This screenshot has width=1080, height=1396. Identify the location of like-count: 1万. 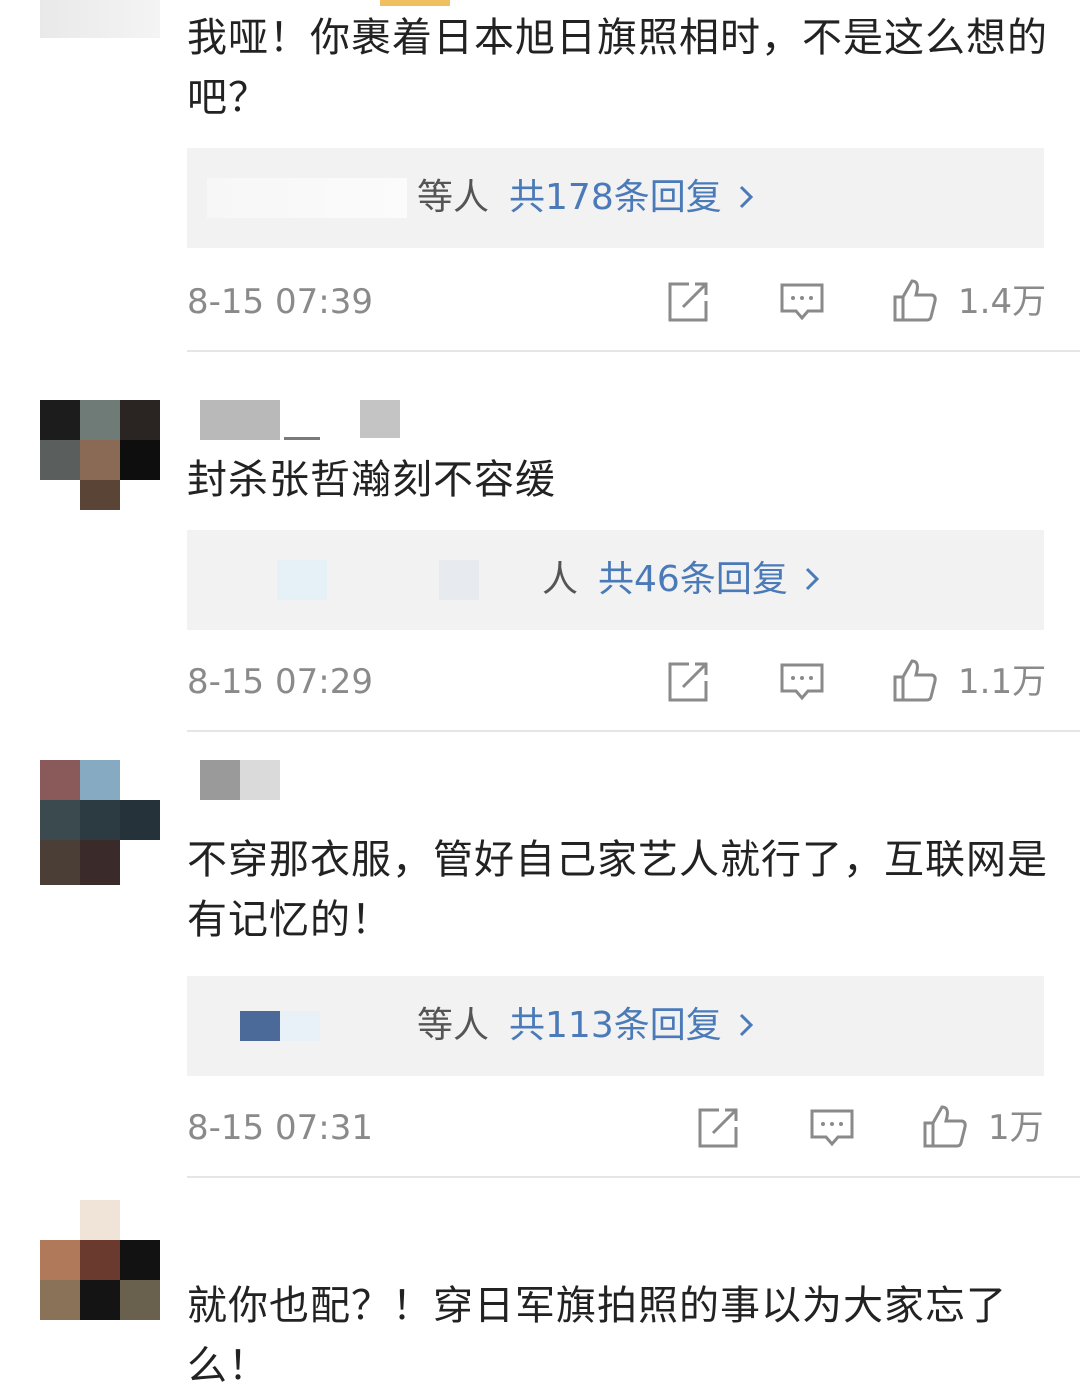
(1016, 1128).